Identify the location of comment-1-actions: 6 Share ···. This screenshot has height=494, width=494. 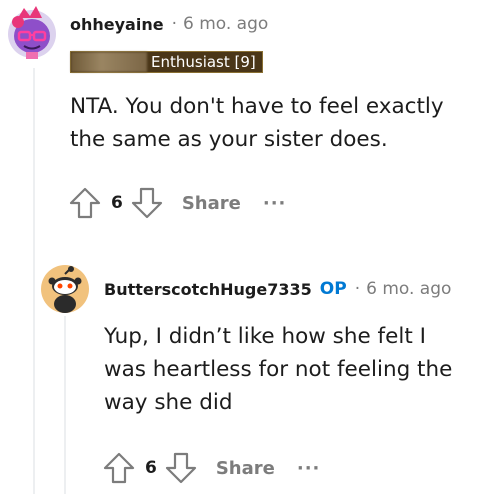
(177, 203).